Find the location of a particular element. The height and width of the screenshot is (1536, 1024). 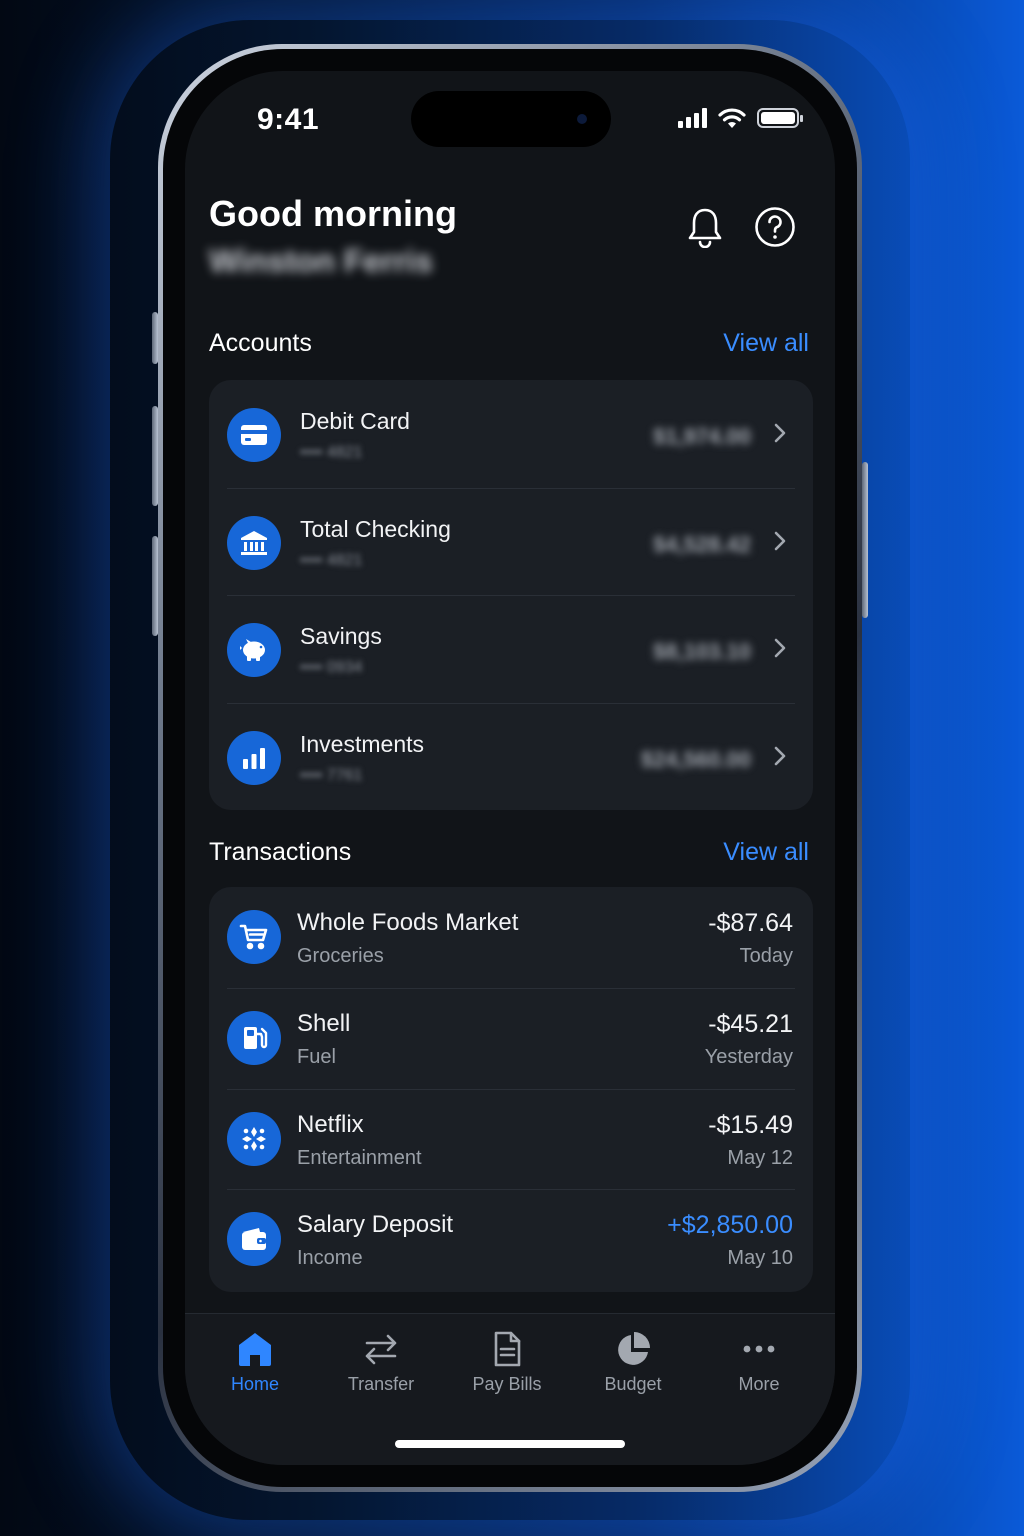

transaction-category: Income is located at coordinates (330, 1258).